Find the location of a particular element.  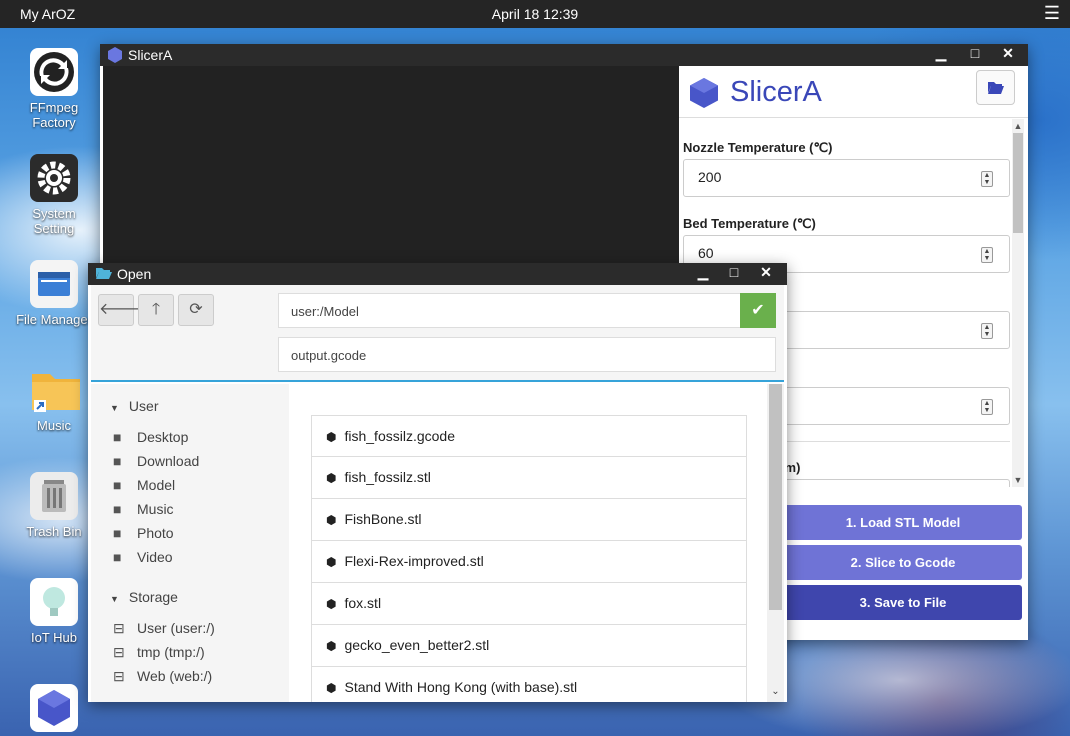

top-bar: My ArOZ April 18 12:39 ☰ is located at coordinates (535, 14).